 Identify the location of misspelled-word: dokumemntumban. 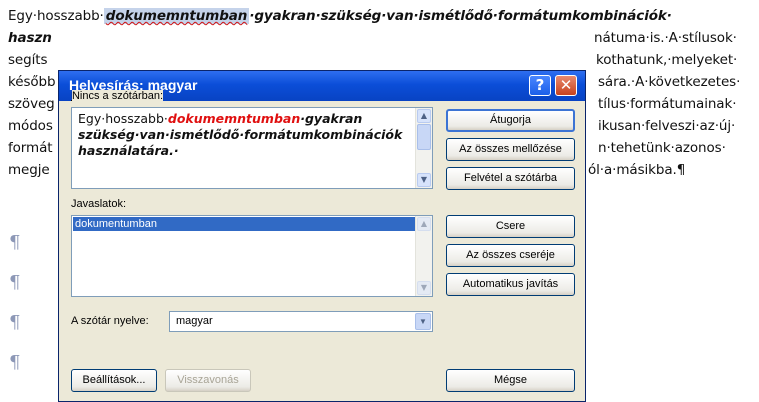
(176, 16).